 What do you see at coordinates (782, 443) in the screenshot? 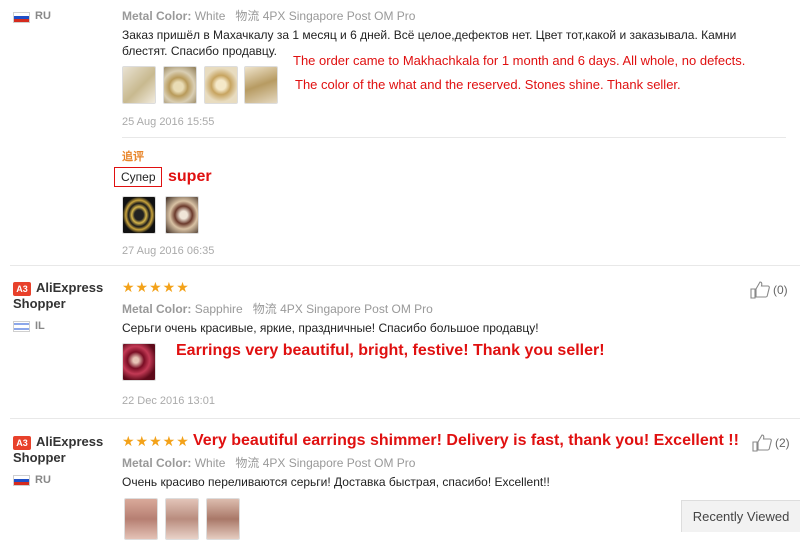
I see `helpful-count: (2)` at bounding box center [782, 443].